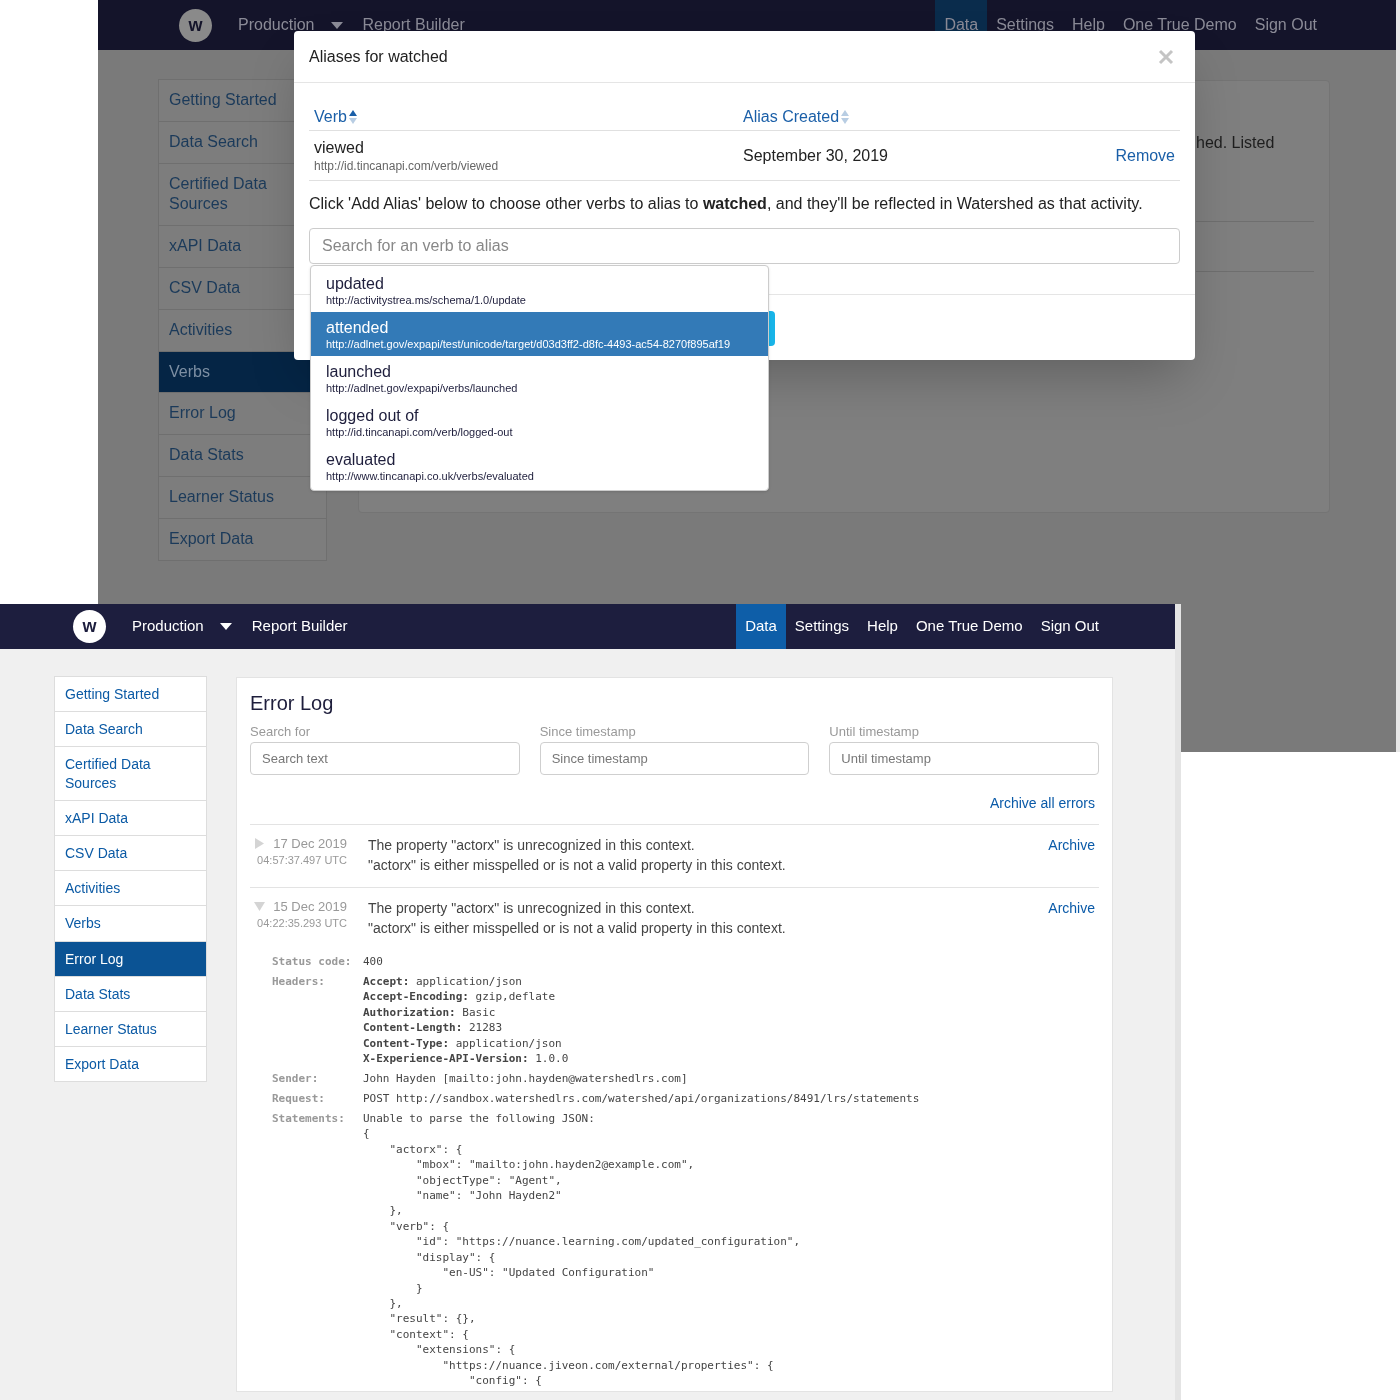  I want to click on detail-line: "en-US": "Updated Configuration", so click(548, 1273).